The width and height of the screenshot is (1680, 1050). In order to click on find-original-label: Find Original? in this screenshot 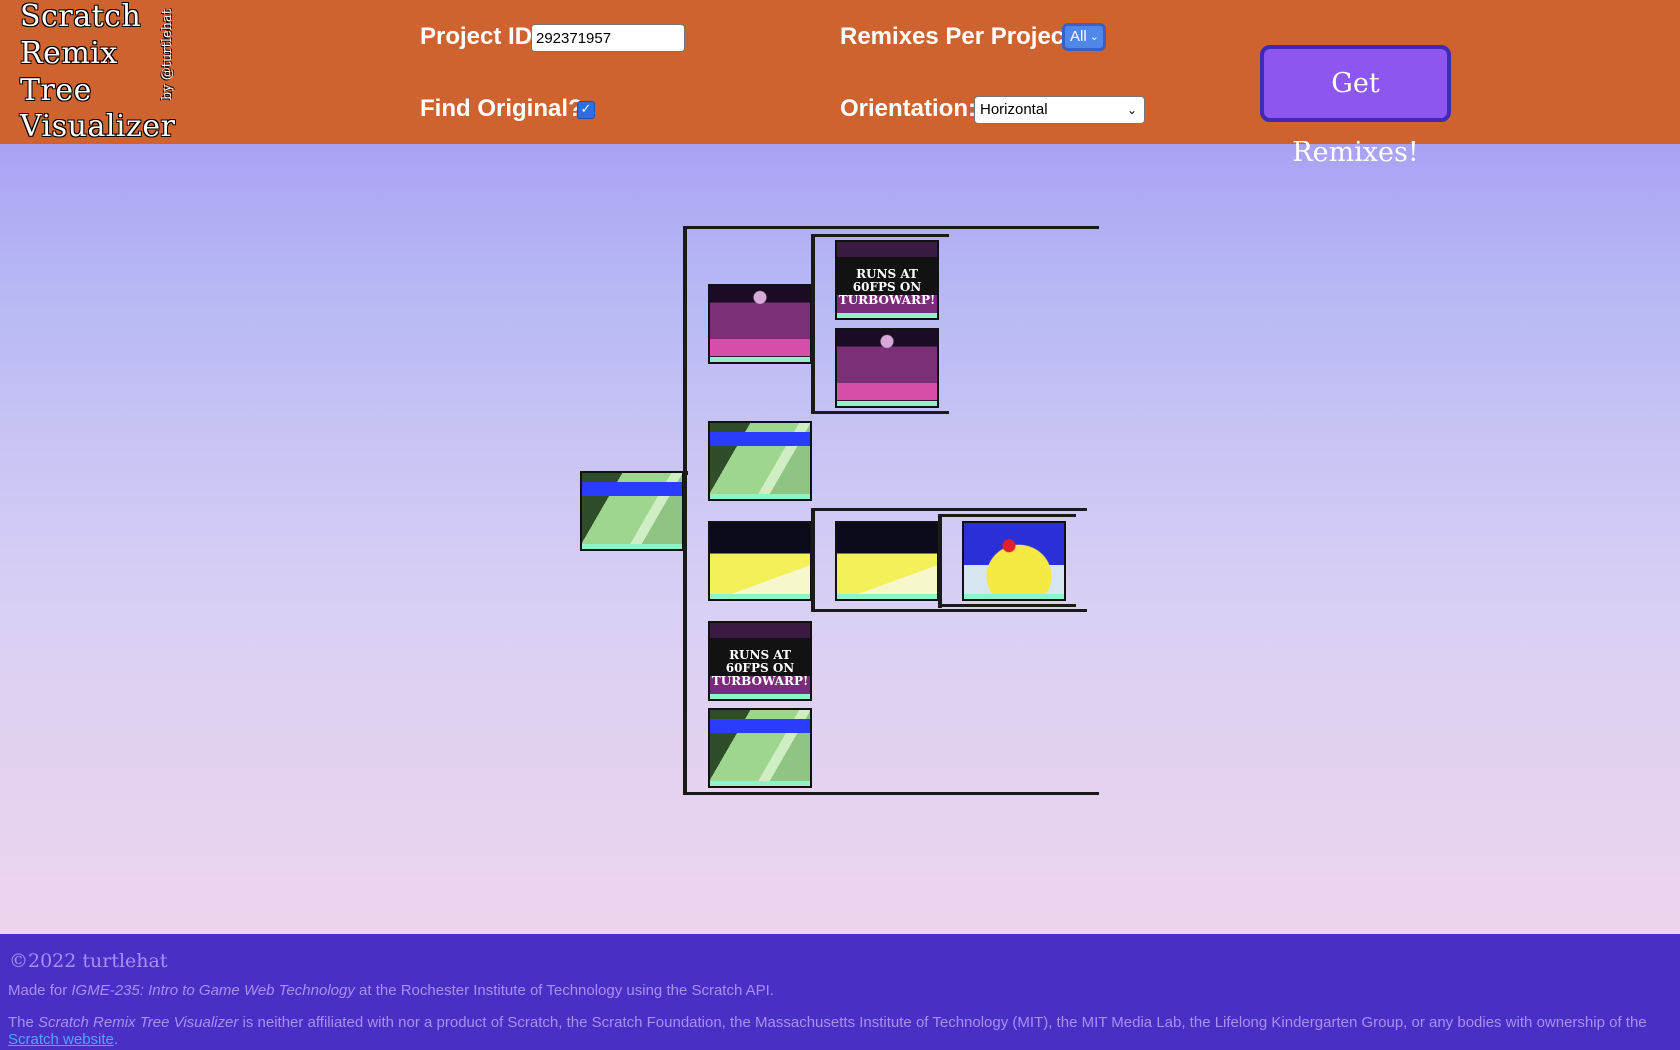, I will do `click(501, 108)`.